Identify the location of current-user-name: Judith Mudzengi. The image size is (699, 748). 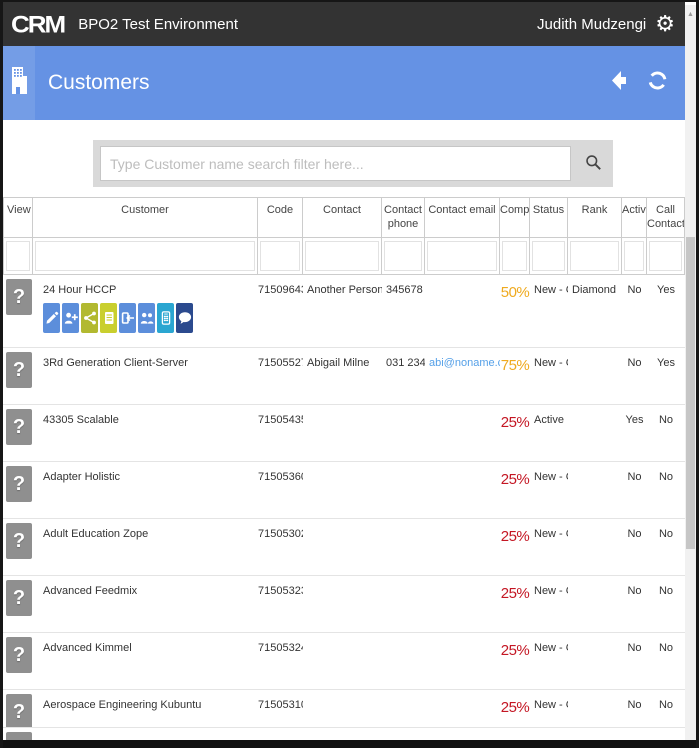
(592, 24).